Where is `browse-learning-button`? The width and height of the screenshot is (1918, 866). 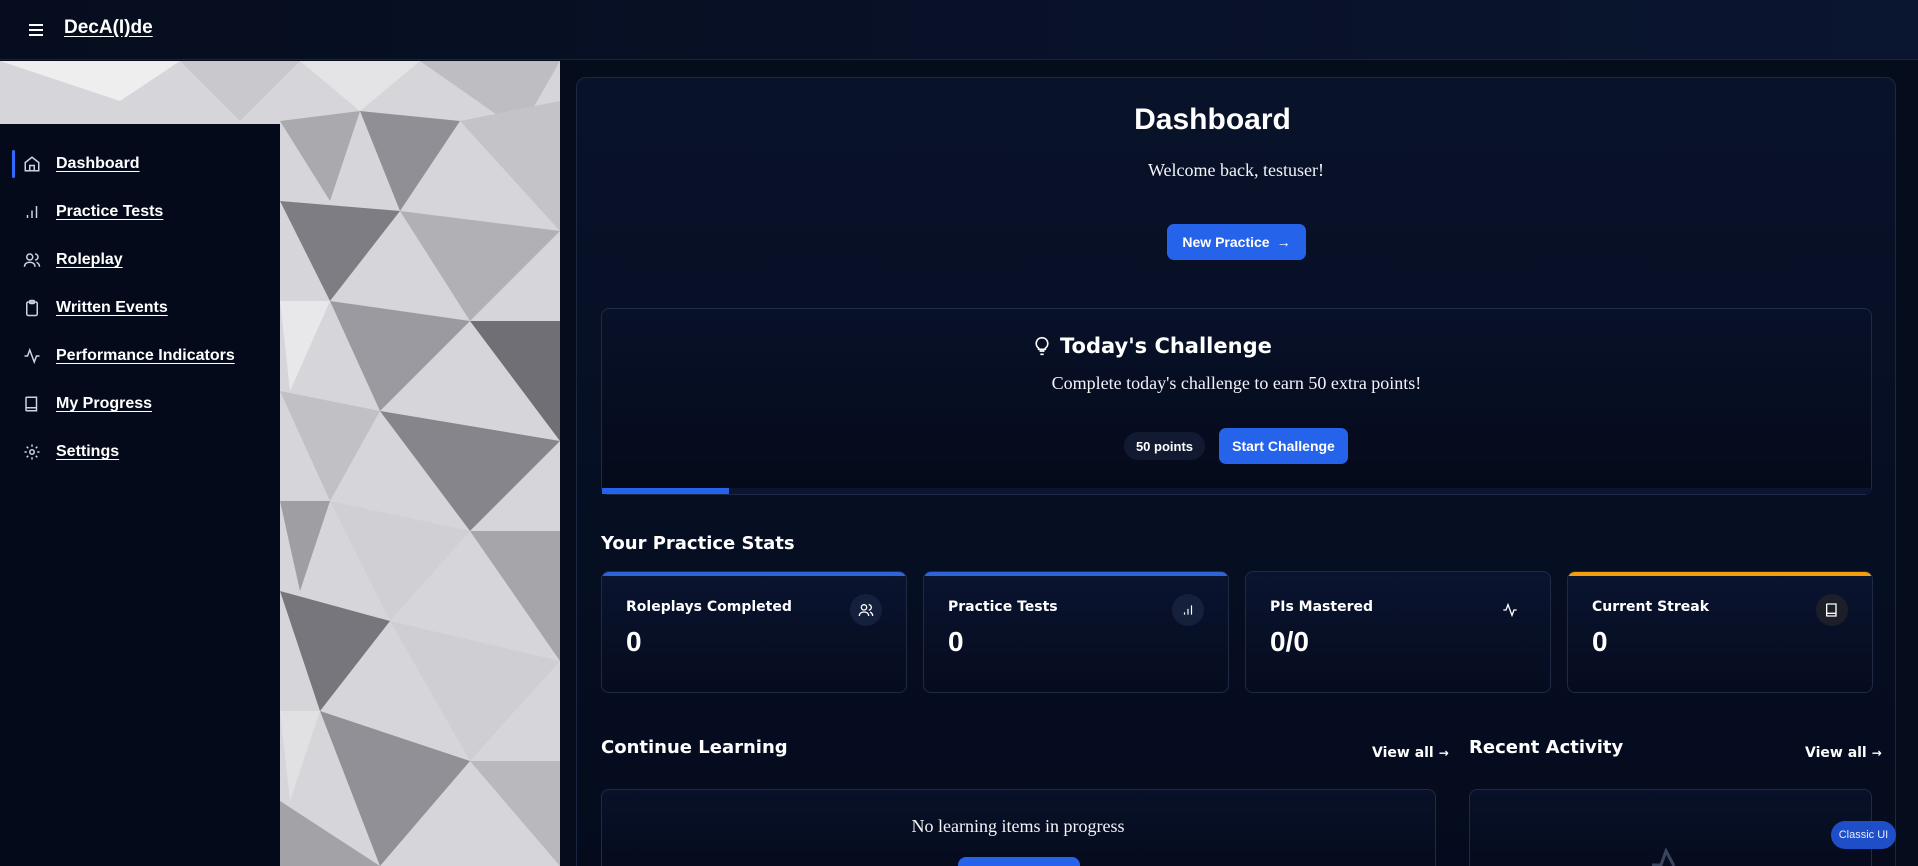
browse-learning-button is located at coordinates (1019, 861).